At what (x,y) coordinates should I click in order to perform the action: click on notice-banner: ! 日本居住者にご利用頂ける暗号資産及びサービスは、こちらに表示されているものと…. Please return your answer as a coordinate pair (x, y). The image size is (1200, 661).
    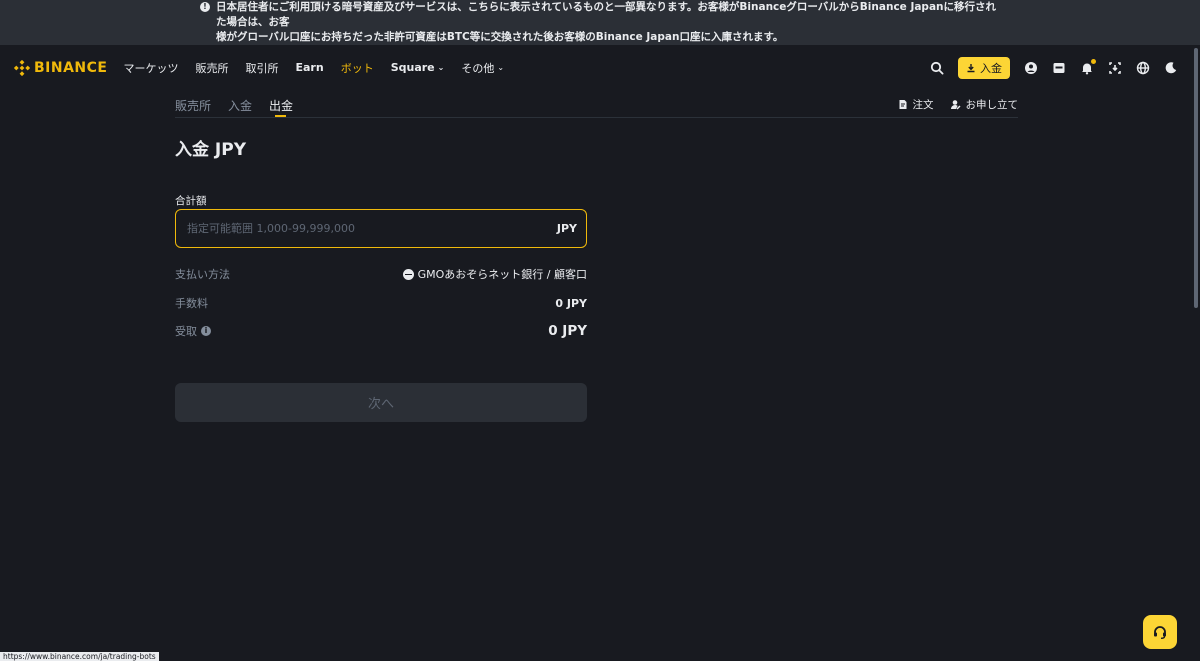
    Looking at the image, I should click on (600, 22).